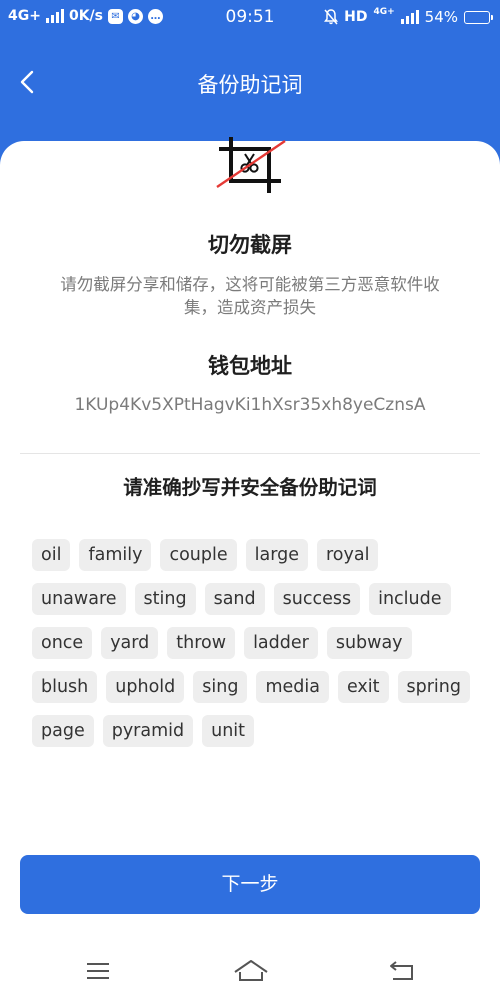 This screenshot has height=1000, width=500. I want to click on system-nav-bar, so click(250, 973).